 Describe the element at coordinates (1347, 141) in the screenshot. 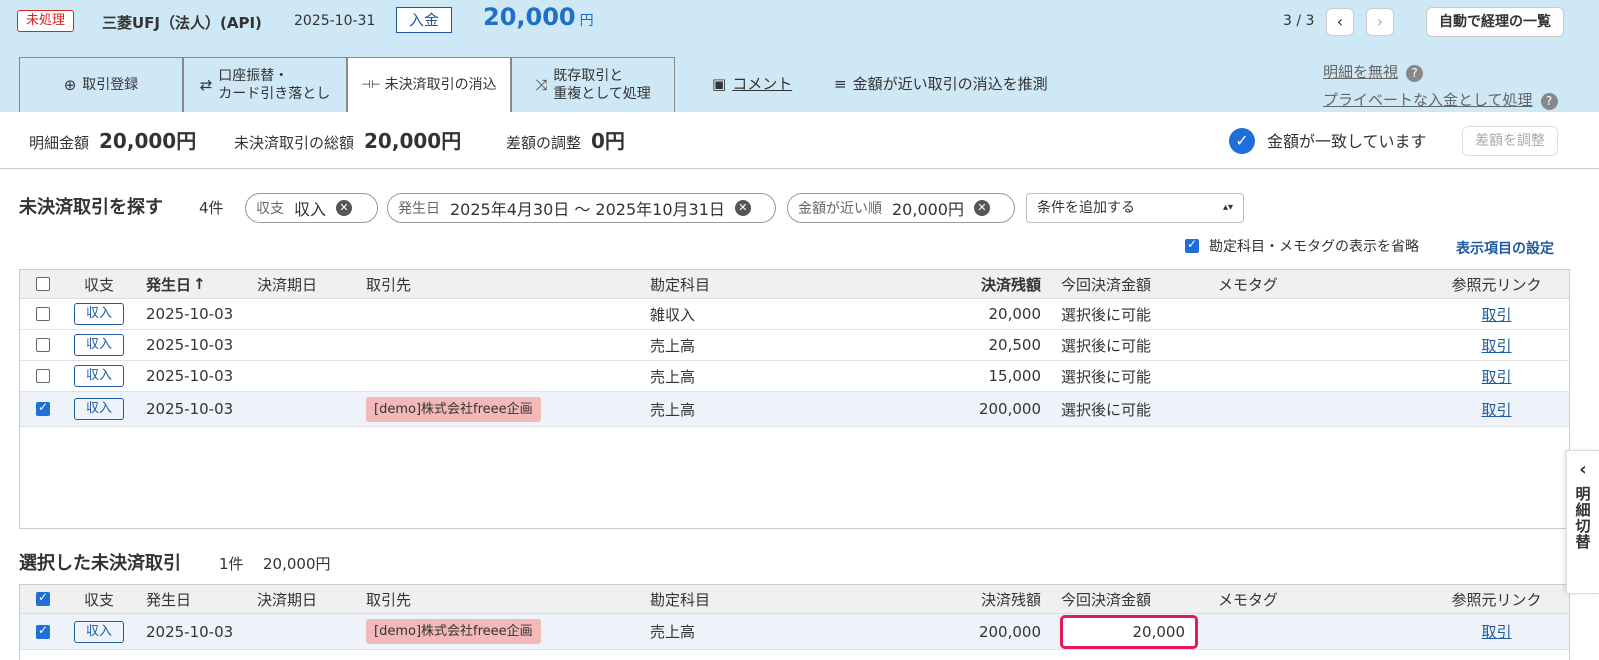

I see `match-status-text: 金額が一致しています` at that location.